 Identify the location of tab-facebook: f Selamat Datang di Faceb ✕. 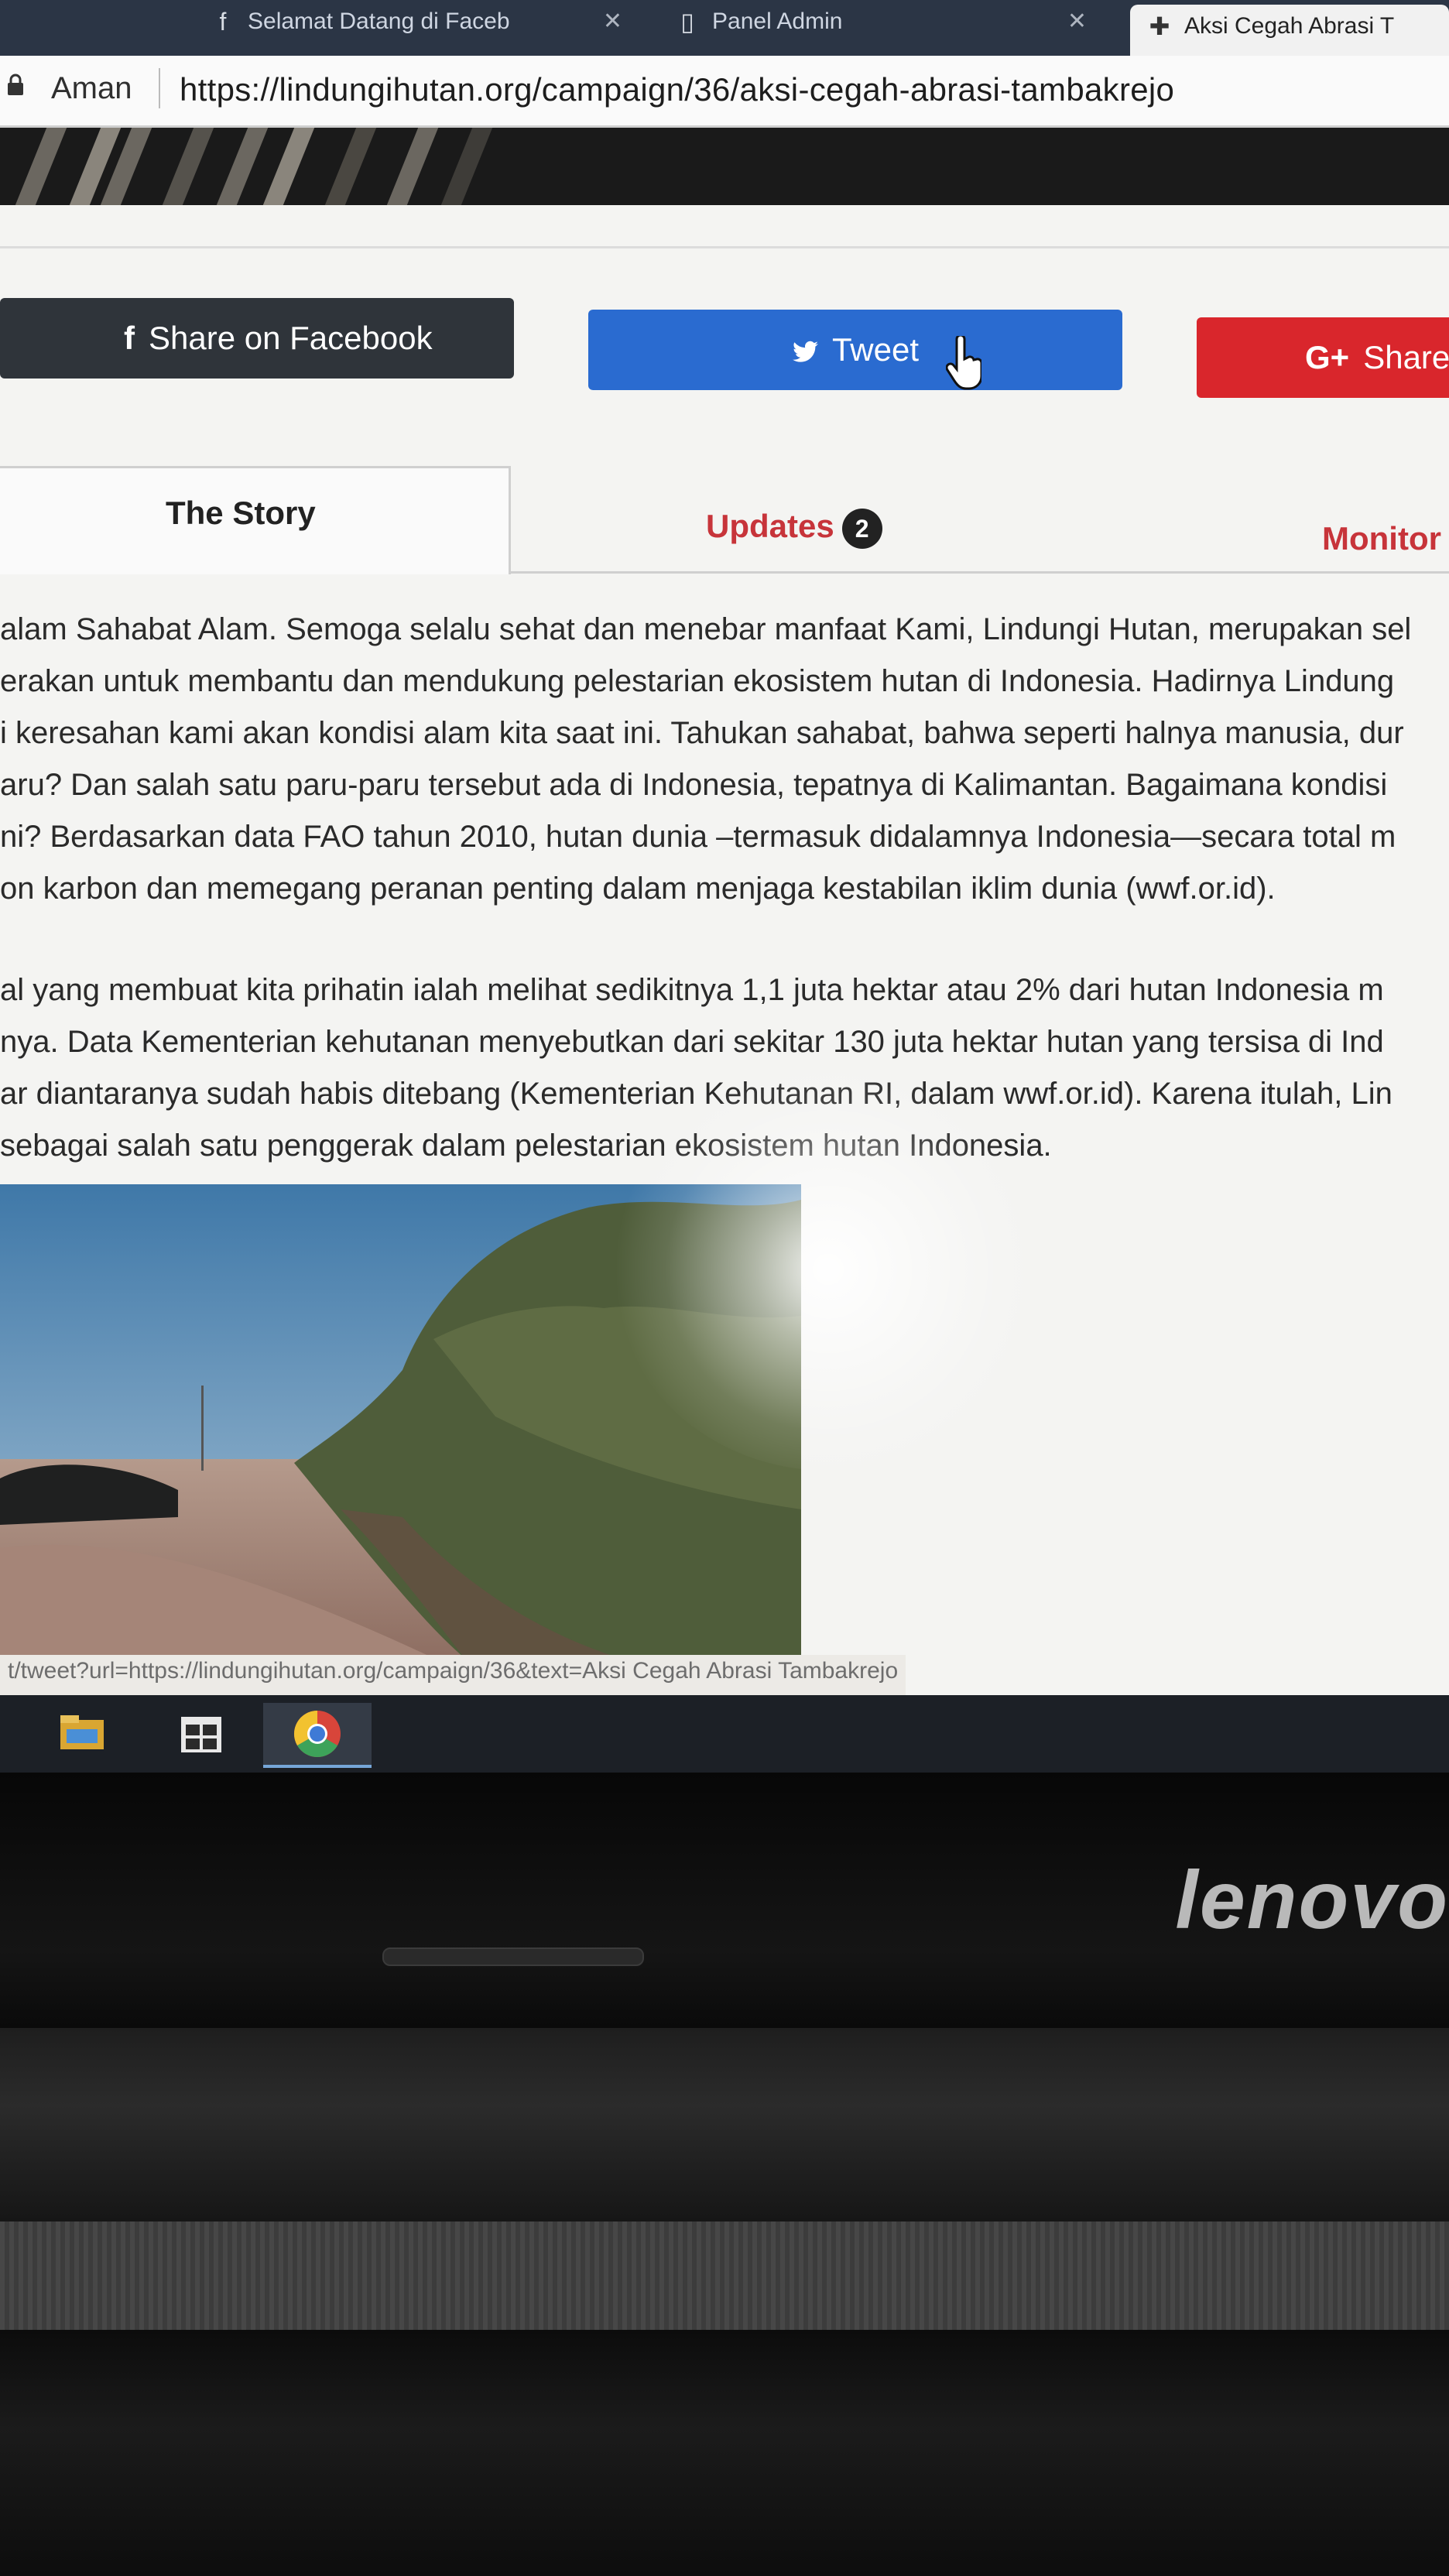
(418, 25).